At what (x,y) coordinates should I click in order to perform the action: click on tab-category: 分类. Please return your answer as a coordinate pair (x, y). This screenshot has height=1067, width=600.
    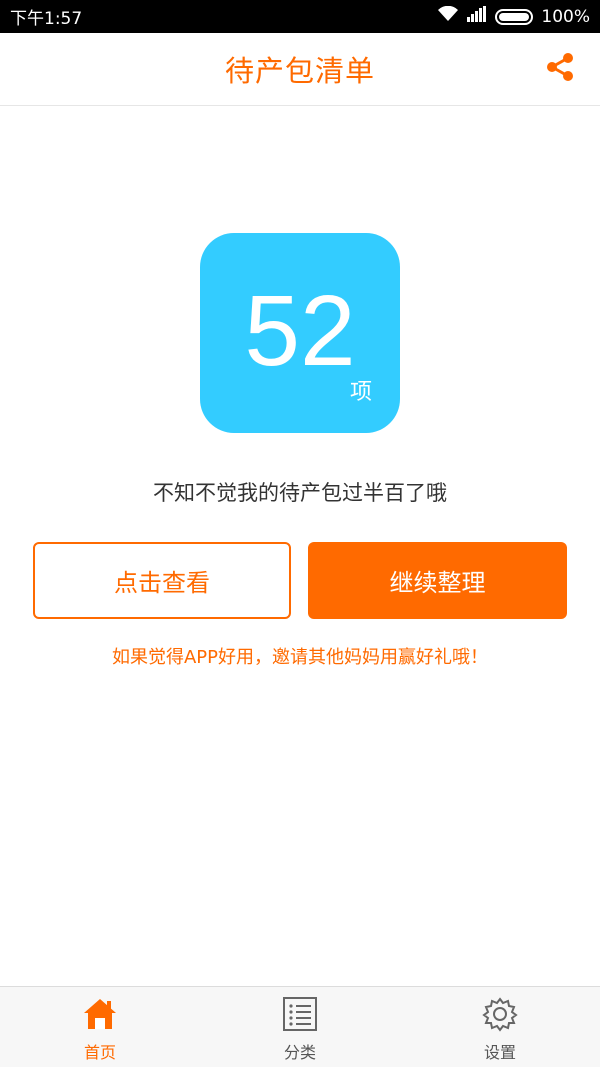
    Looking at the image, I should click on (300, 1027).